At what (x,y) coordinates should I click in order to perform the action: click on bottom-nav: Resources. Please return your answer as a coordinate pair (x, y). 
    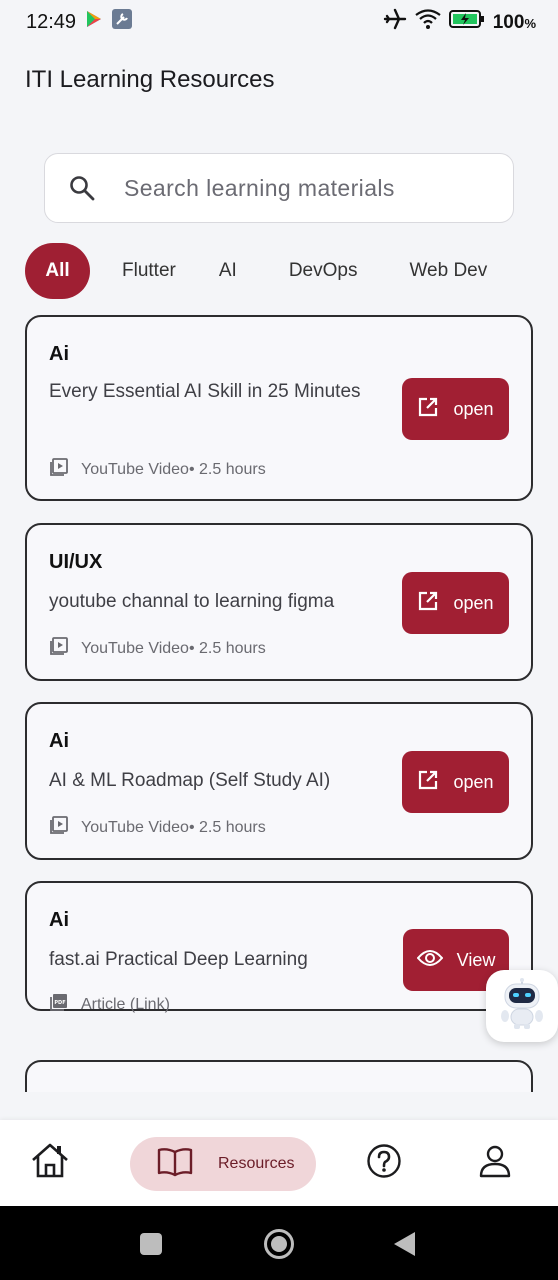
    Looking at the image, I should click on (279, 1163).